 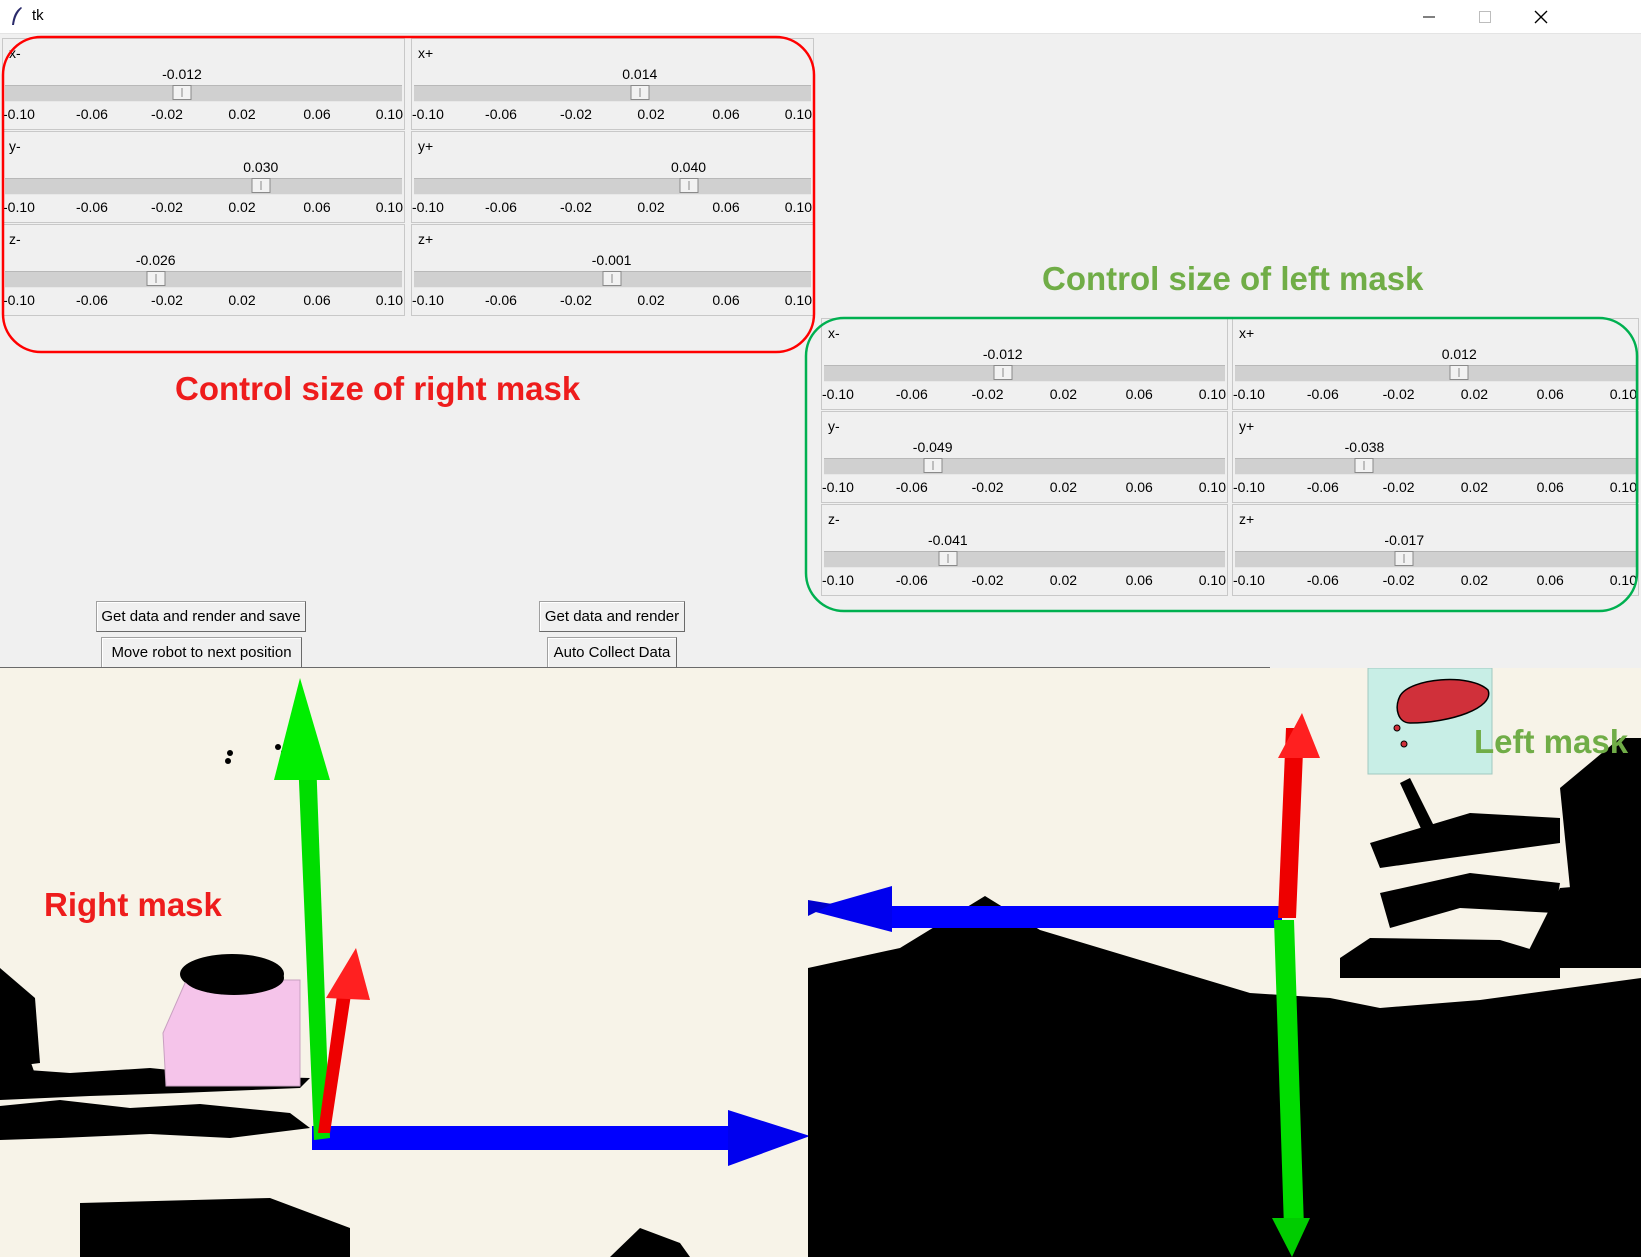 What do you see at coordinates (1221, 464) in the screenshot?
I see `left-panel-outline` at bounding box center [1221, 464].